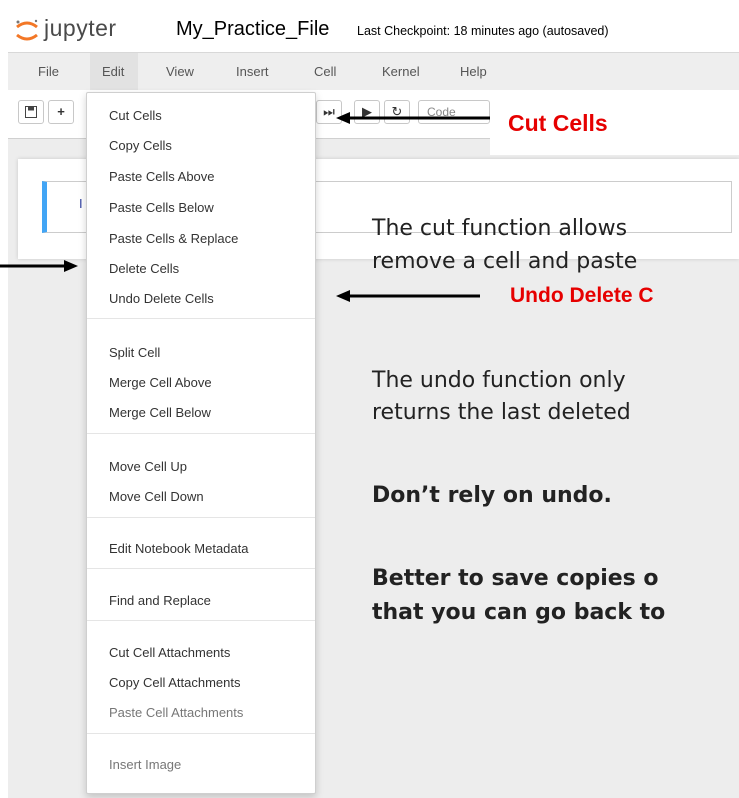  Describe the element at coordinates (373, 71) in the screenshot. I see `menubar: File Edit View Insert Cell Kernel Help` at that location.